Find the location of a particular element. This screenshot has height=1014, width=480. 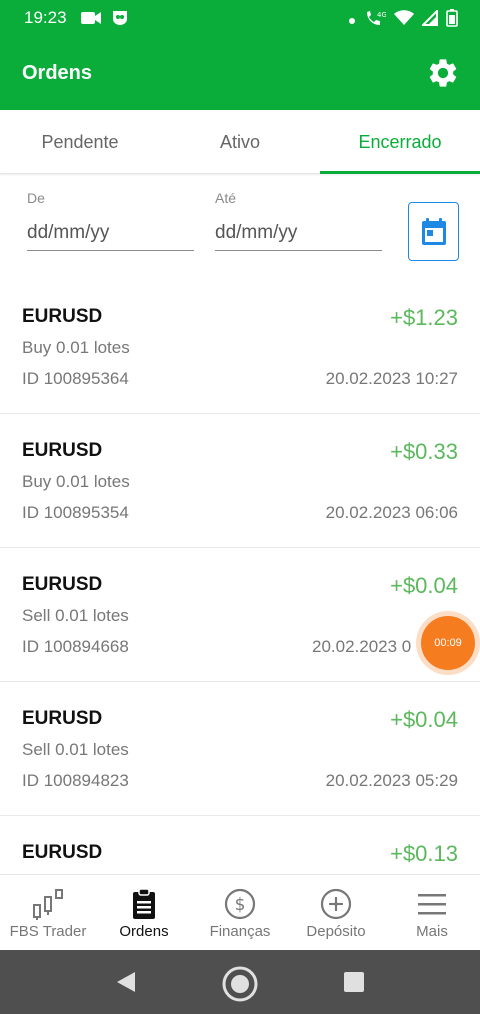

video-camera-icon is located at coordinates (91, 20).